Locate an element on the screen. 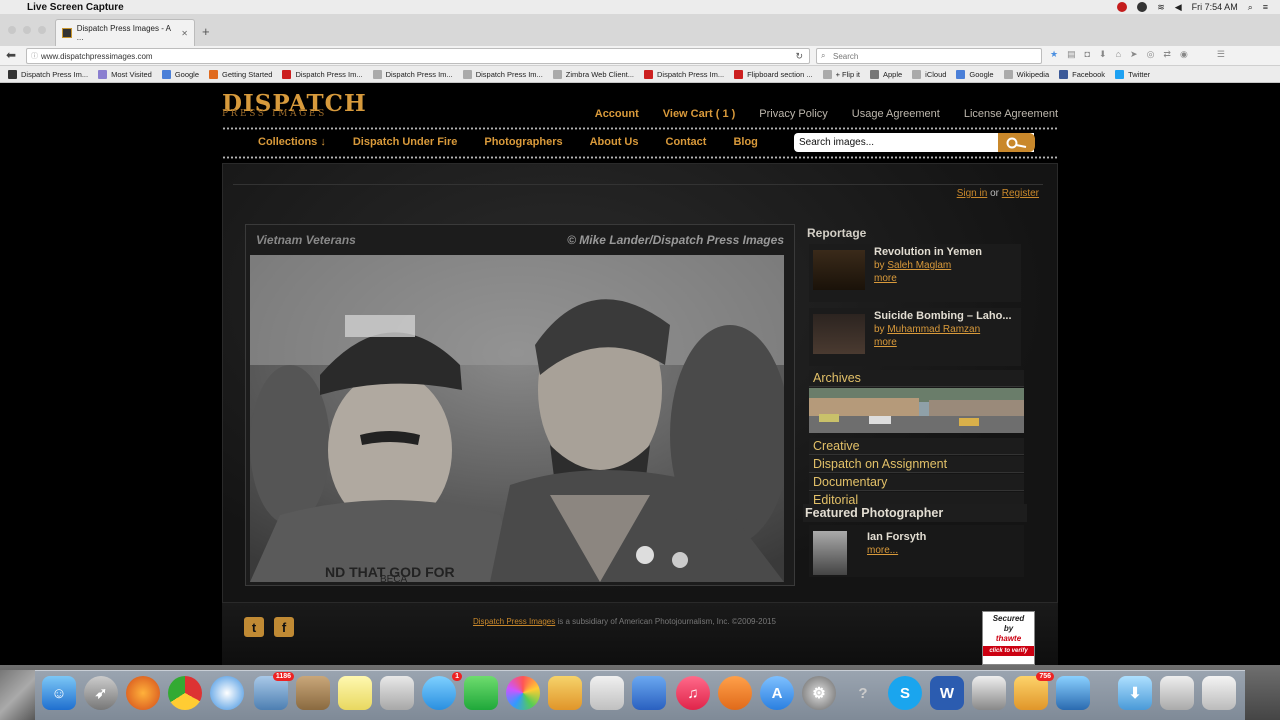  safari-icon is located at coordinates (227, 693).